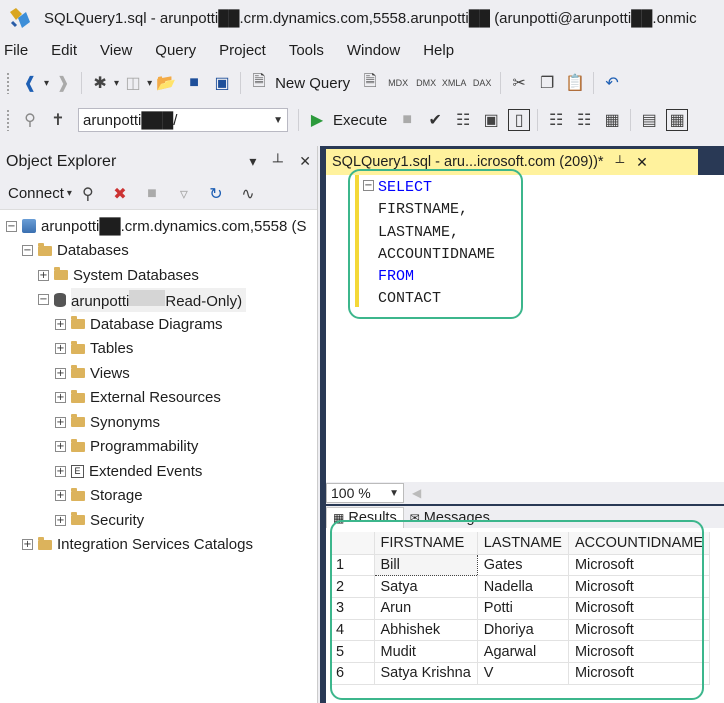 Image resolution: width=724 pixels, height=703 pixels. I want to click on dax-query-icon: DAX, so click(482, 83).